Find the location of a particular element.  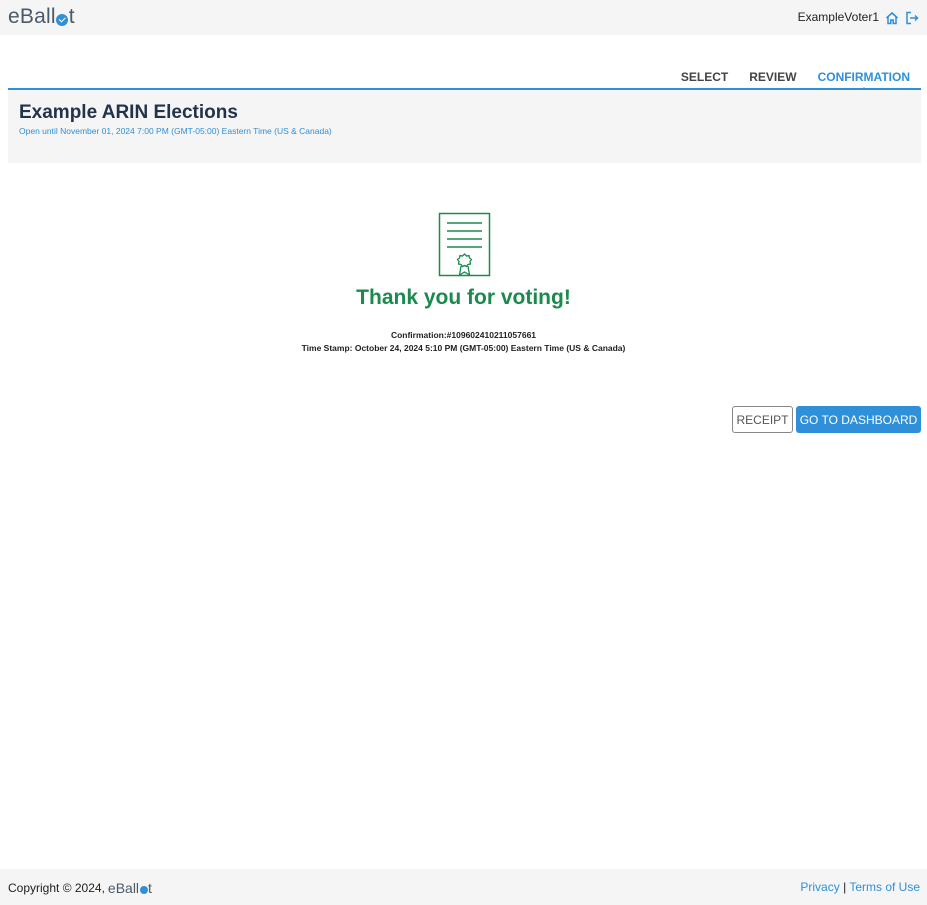

step-review: REVIEW is located at coordinates (772, 77).